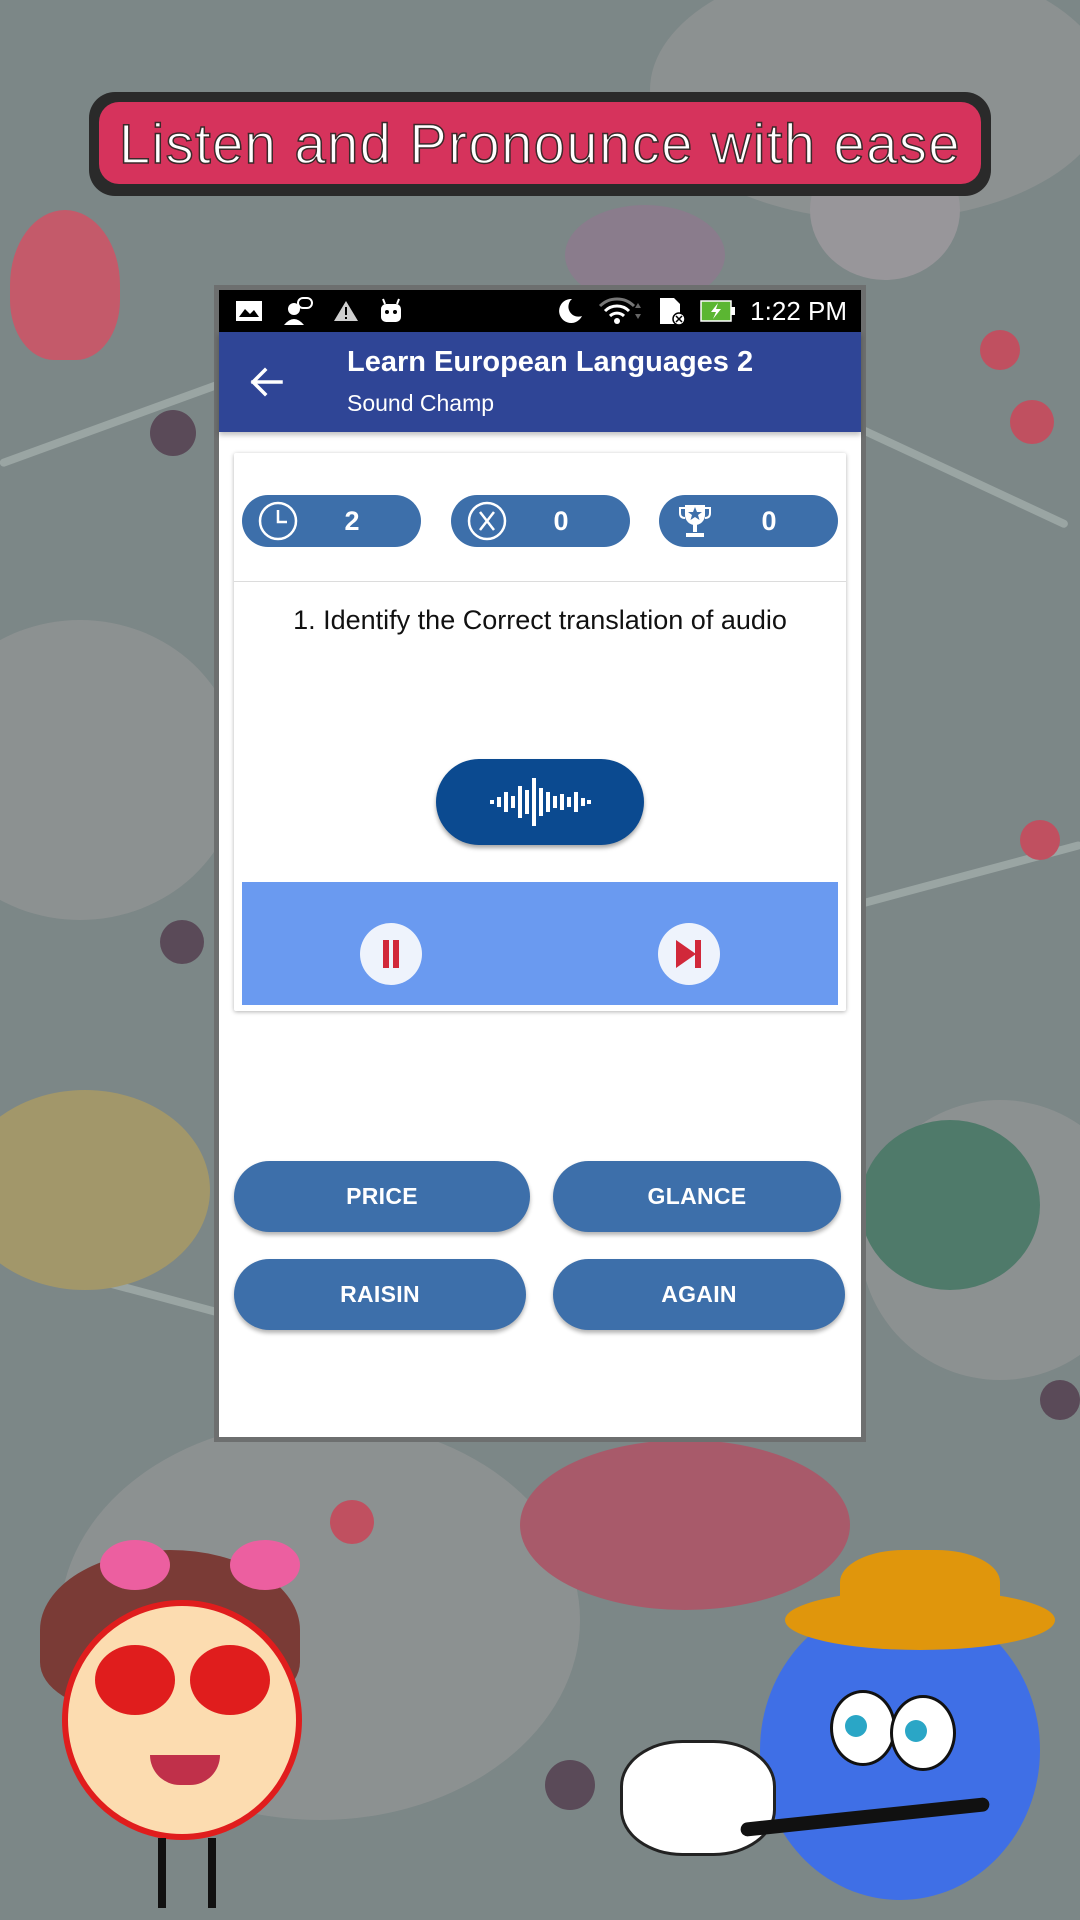 The width and height of the screenshot is (1080, 1920). What do you see at coordinates (540, 943) in the screenshot?
I see `audio-player-bar` at bounding box center [540, 943].